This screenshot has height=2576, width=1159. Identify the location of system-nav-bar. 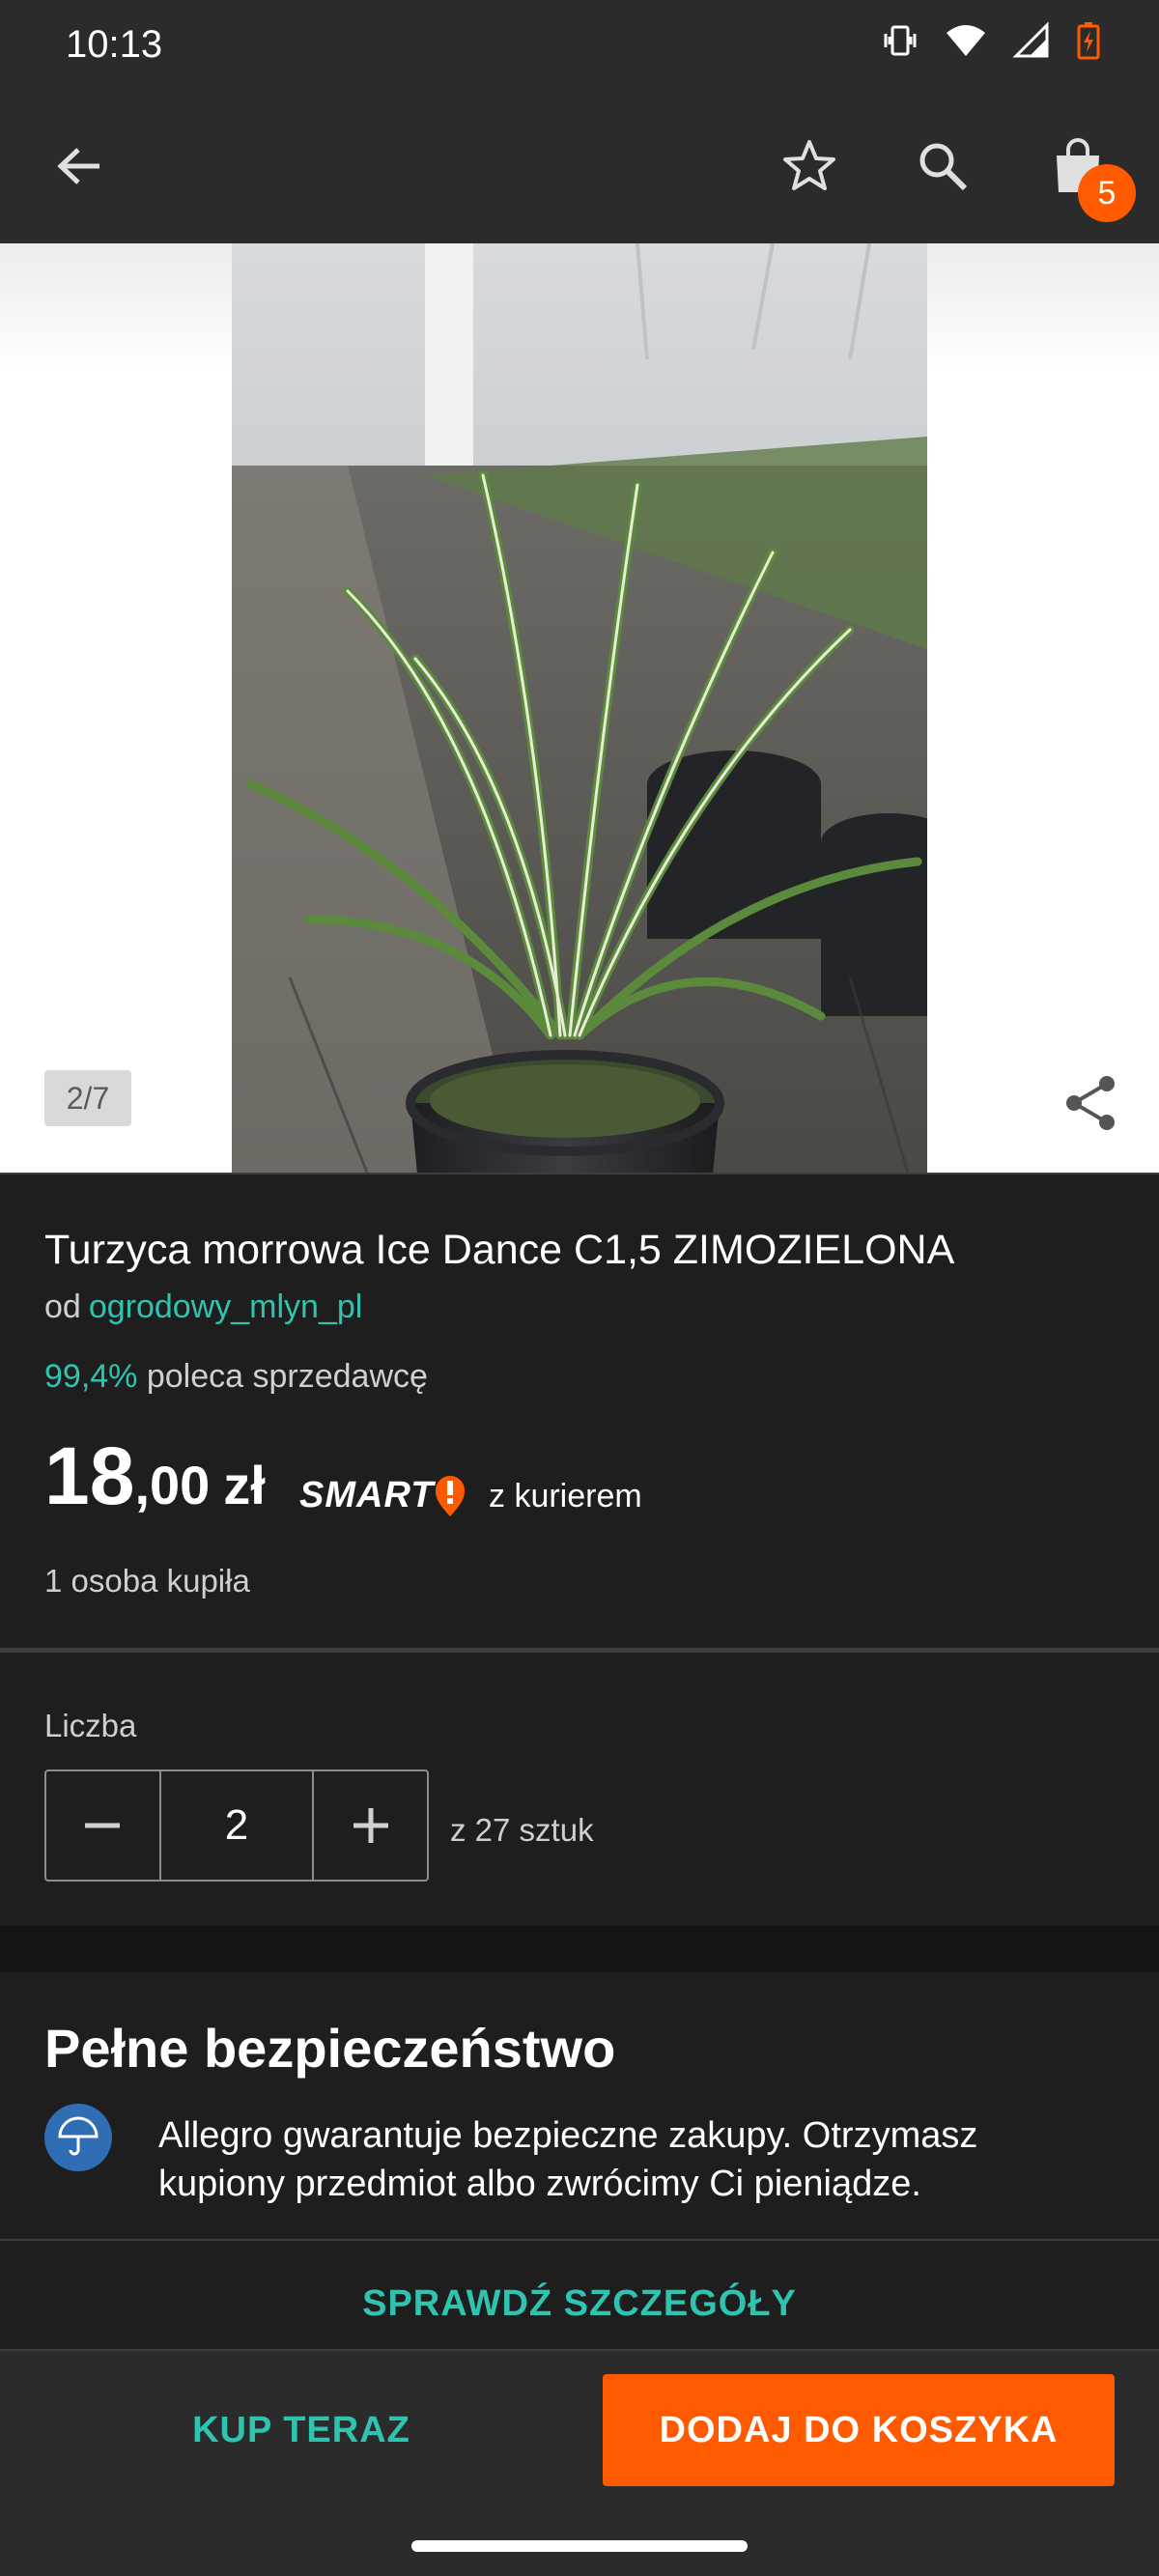
(579, 2544).